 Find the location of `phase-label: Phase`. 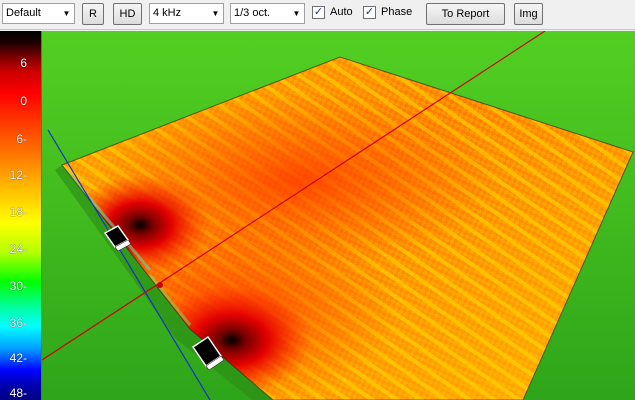

phase-label: Phase is located at coordinates (396, 12).